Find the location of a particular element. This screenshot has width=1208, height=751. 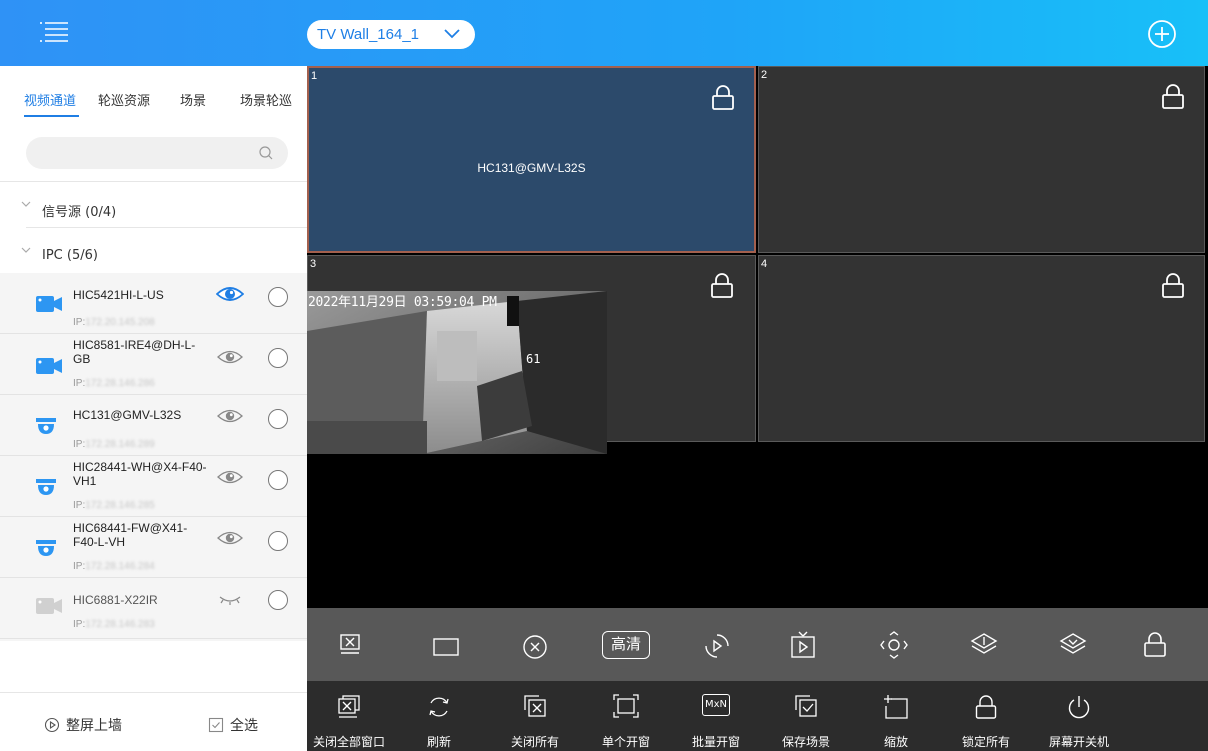

active-tab-indicator is located at coordinates (51, 116).